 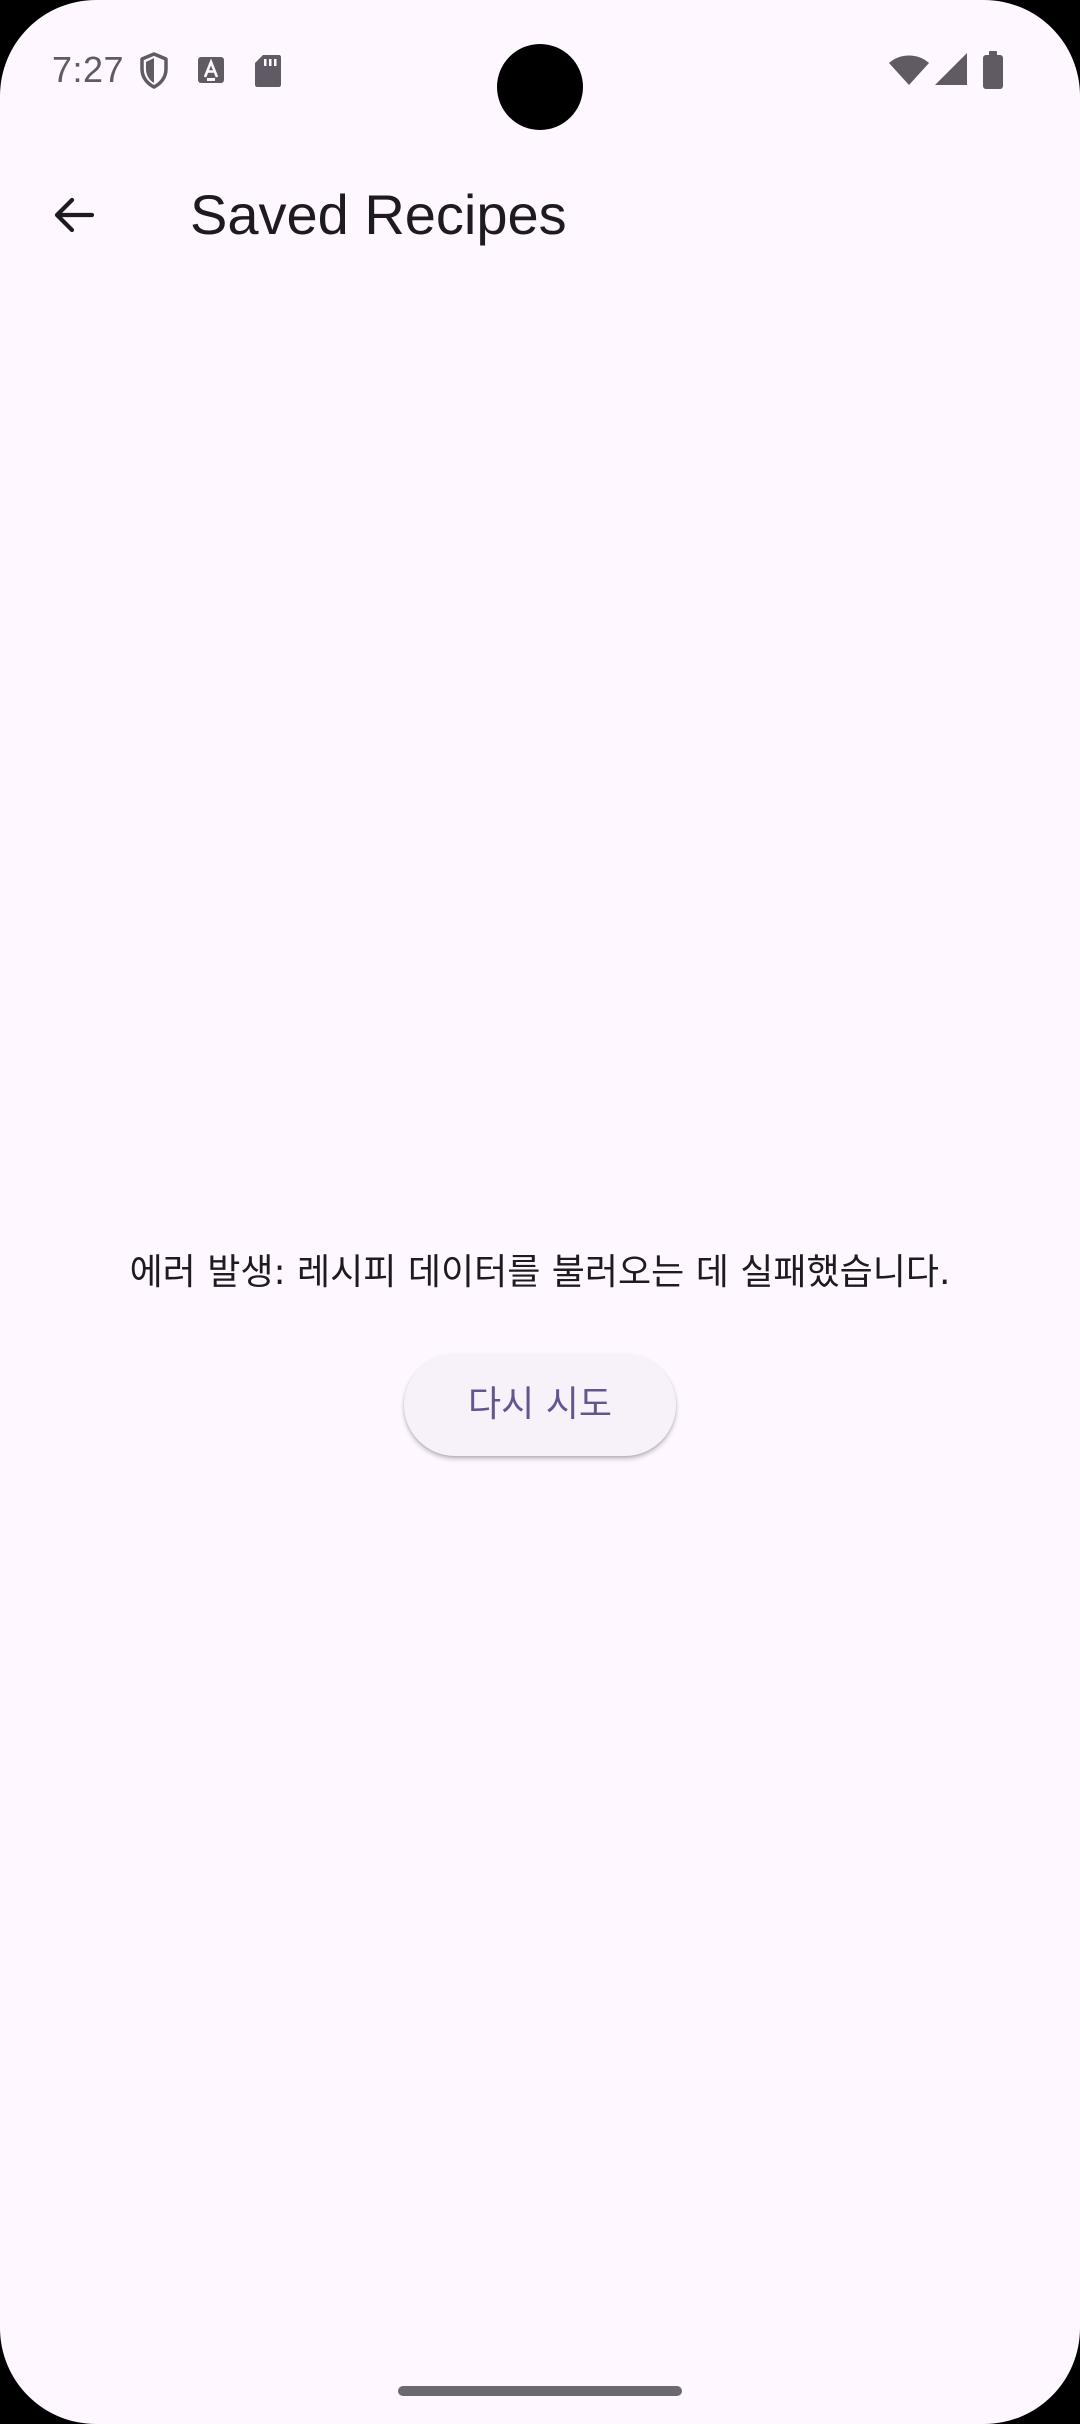 What do you see at coordinates (993, 70) in the screenshot?
I see `battery-icon` at bounding box center [993, 70].